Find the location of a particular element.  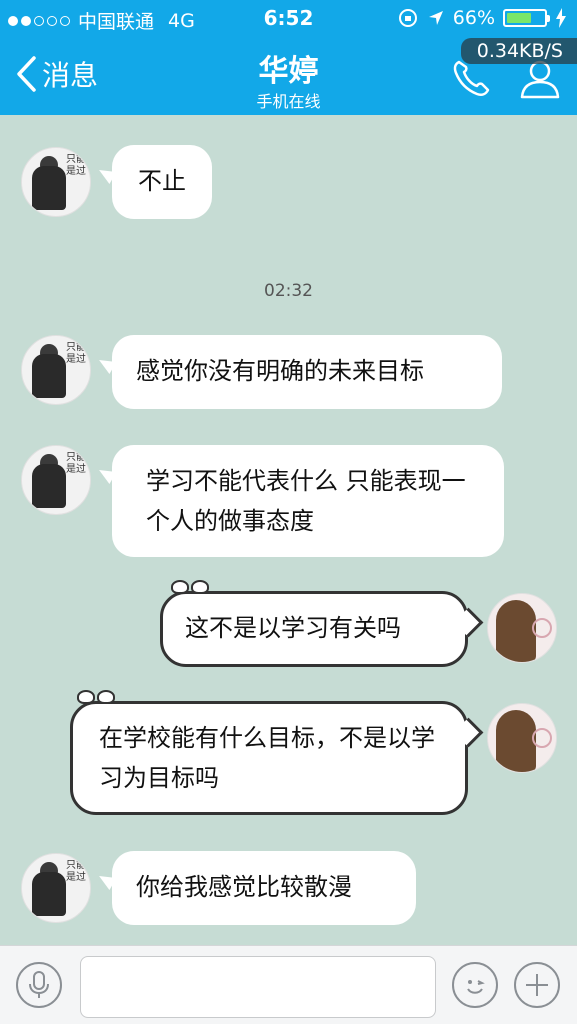

message-text: 这不是以学习有关吗 is located at coordinates (293, 628).